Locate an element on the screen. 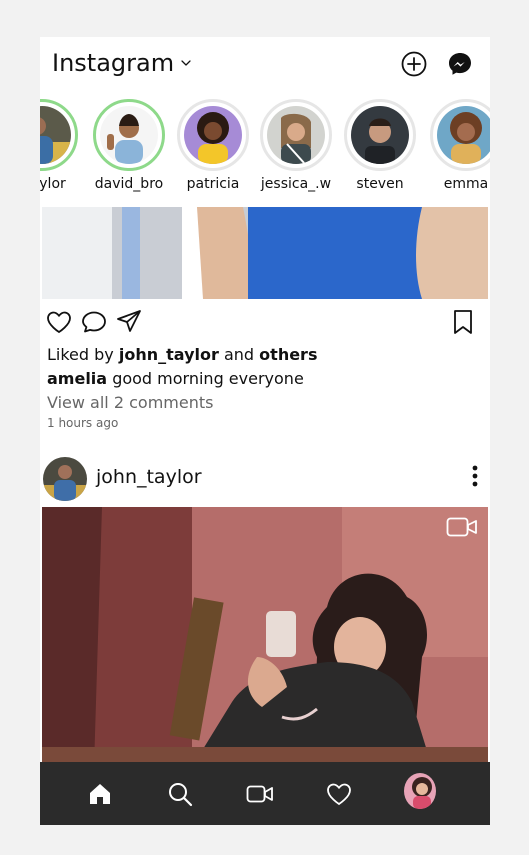 This screenshot has width=529, height=855. post1-image is located at coordinates (265, 253).